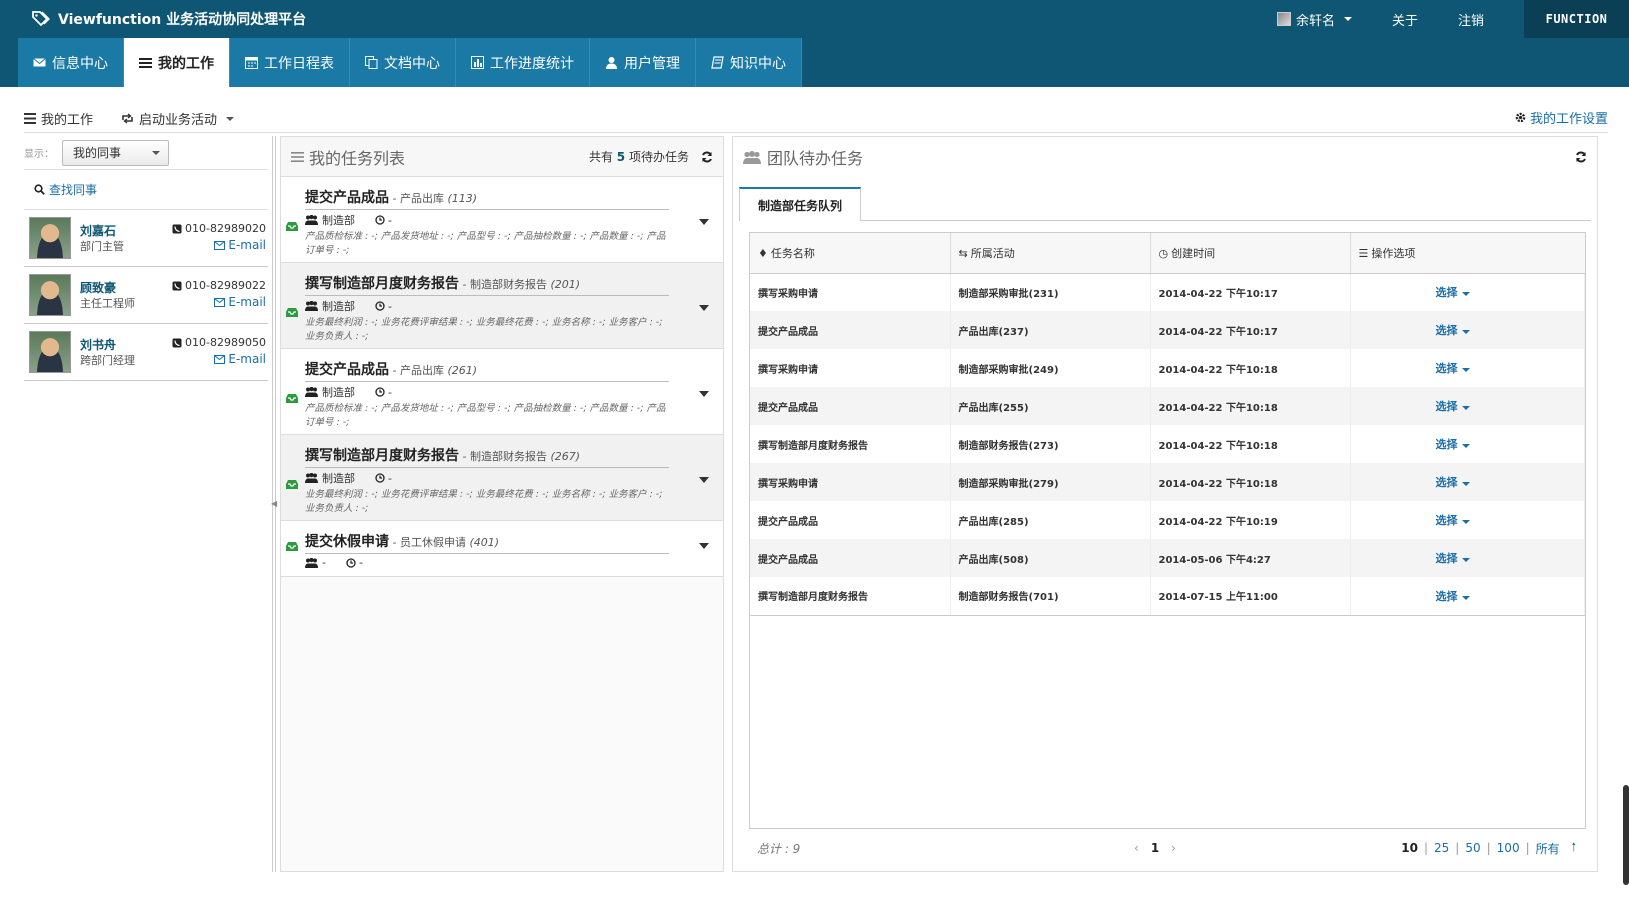 This screenshot has height=915, width=1629. What do you see at coordinates (1050, 596) in the screenshot?
I see `cell-activity: 制造部财务报告(701)` at bounding box center [1050, 596].